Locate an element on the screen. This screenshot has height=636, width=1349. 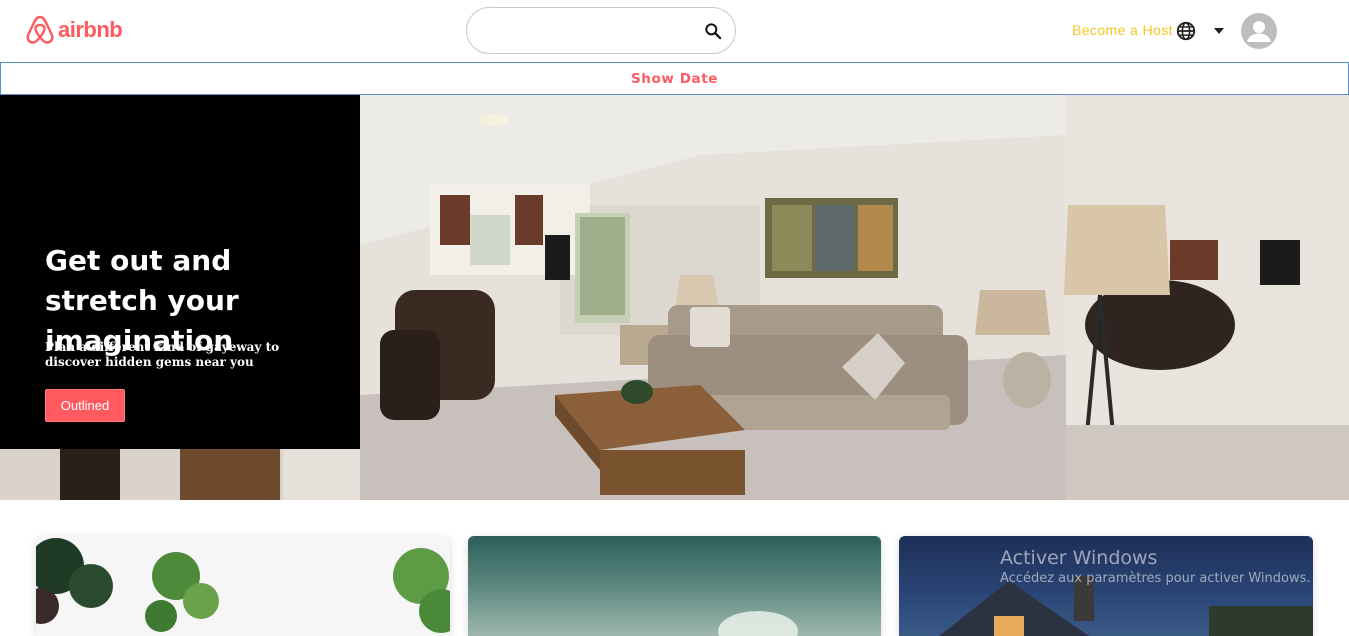
search-icon is located at coordinates (713, 31).